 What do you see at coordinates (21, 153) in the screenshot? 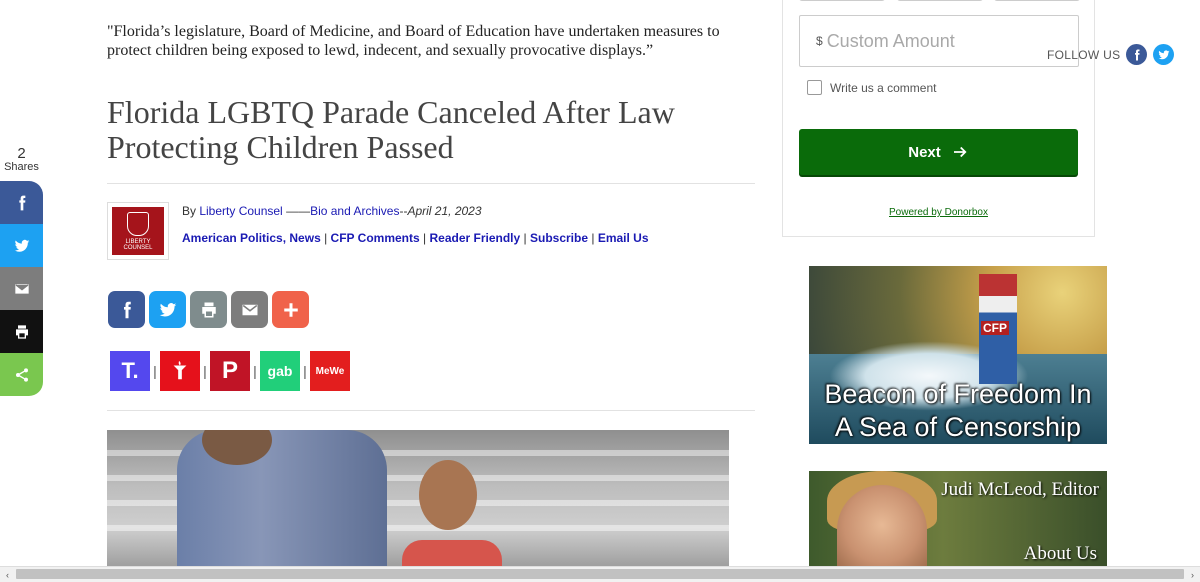
I see `share-count-number: 2` at bounding box center [21, 153].